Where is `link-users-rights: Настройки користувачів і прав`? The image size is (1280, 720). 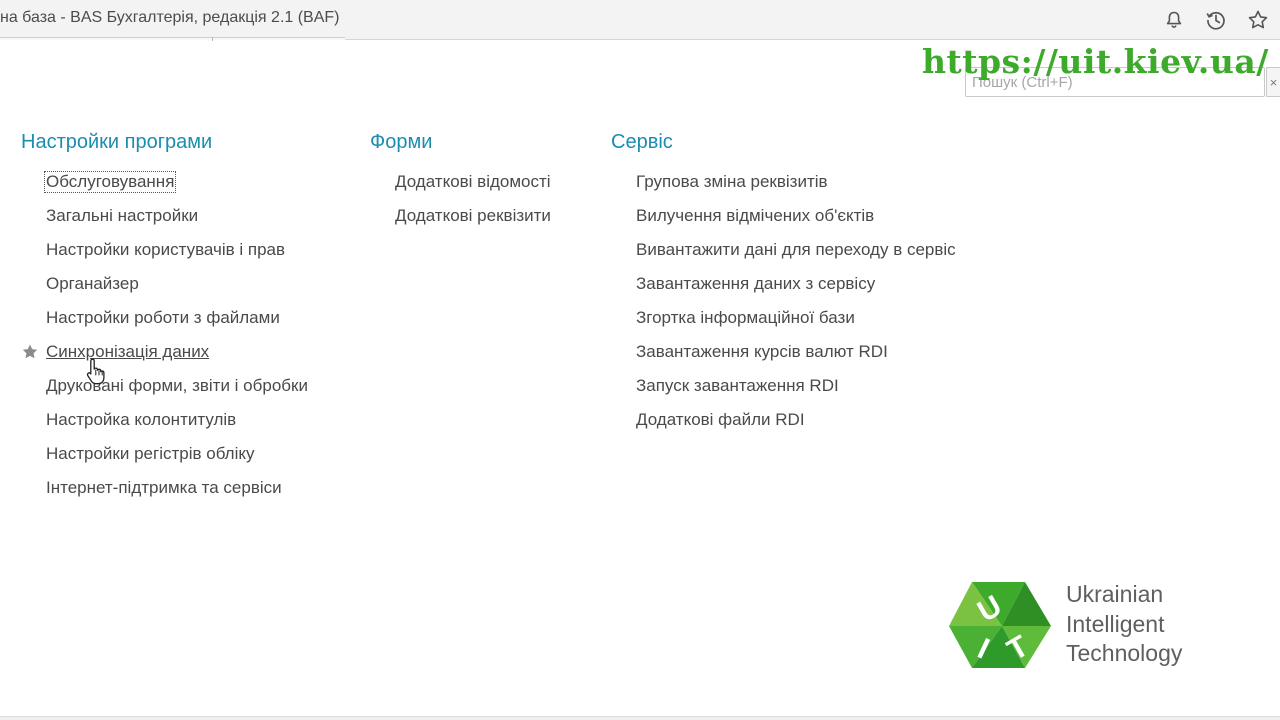
link-users-rights: Настройки користувачів і прав is located at coordinates (165, 250).